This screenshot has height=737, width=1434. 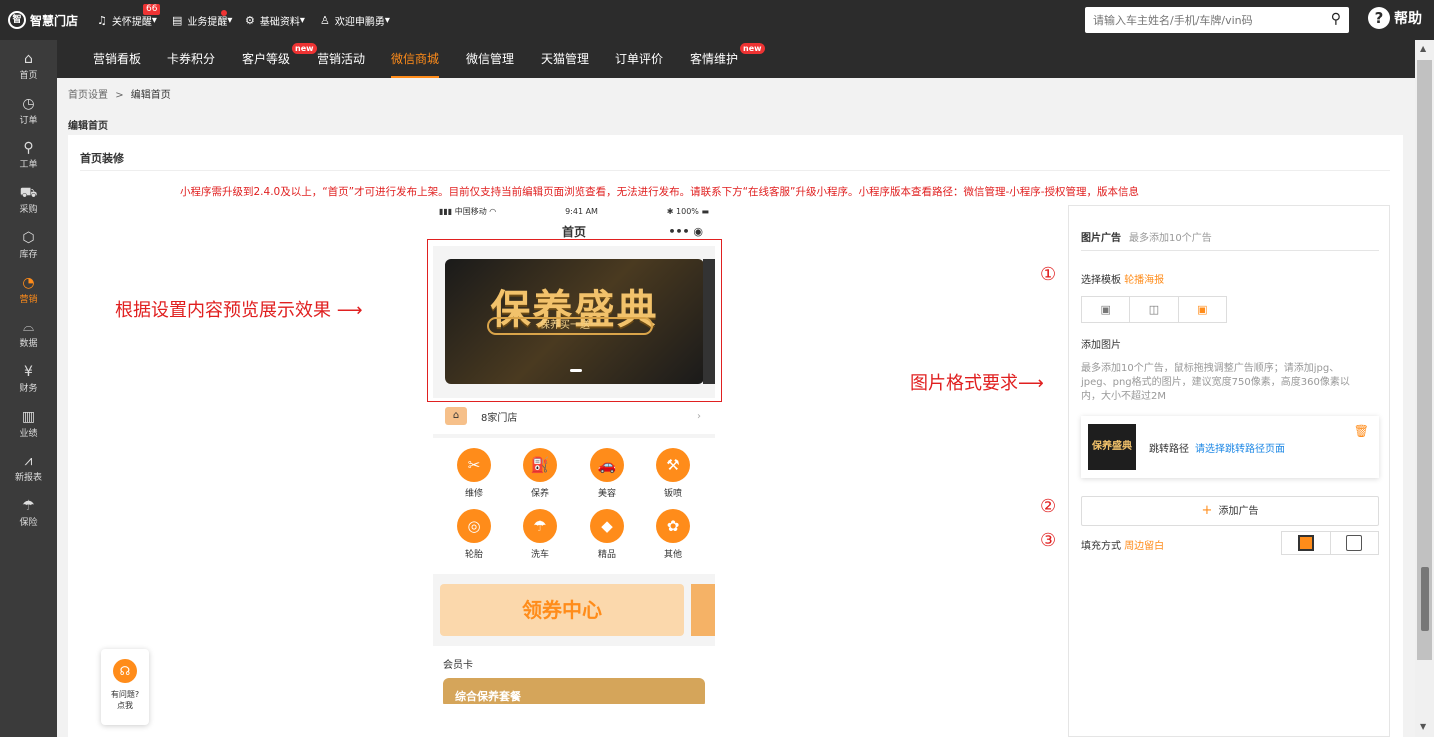 I want to click on base-data-menu: ⚙ 基础资料 ▾, so click(x=275, y=20).